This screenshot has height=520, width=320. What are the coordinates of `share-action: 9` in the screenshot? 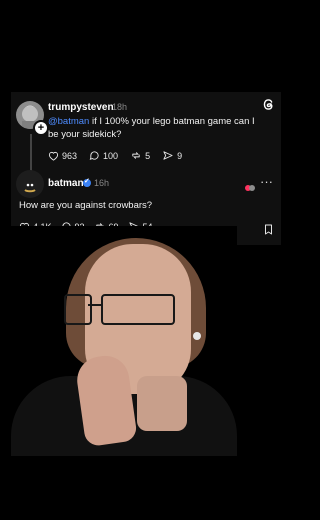 It's located at (172, 155).